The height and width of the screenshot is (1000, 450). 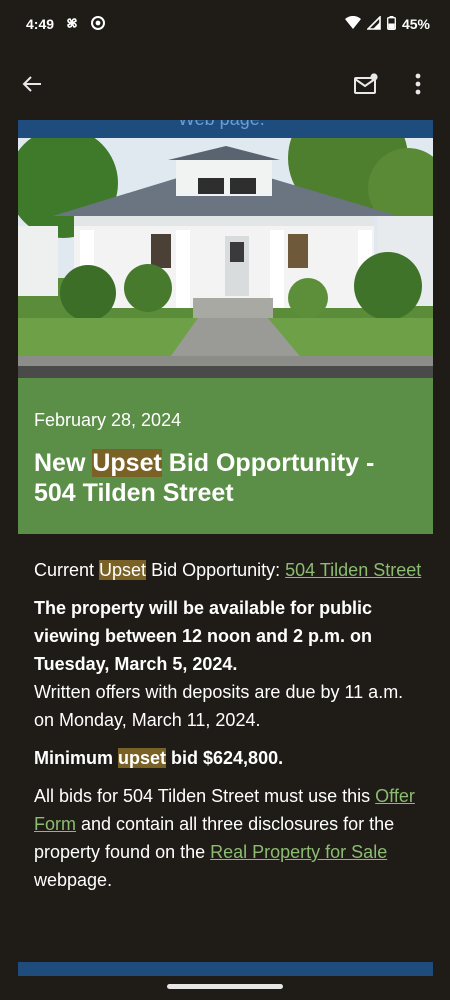 I want to click on status-bar: 4:49 45%, so click(x=225, y=24).